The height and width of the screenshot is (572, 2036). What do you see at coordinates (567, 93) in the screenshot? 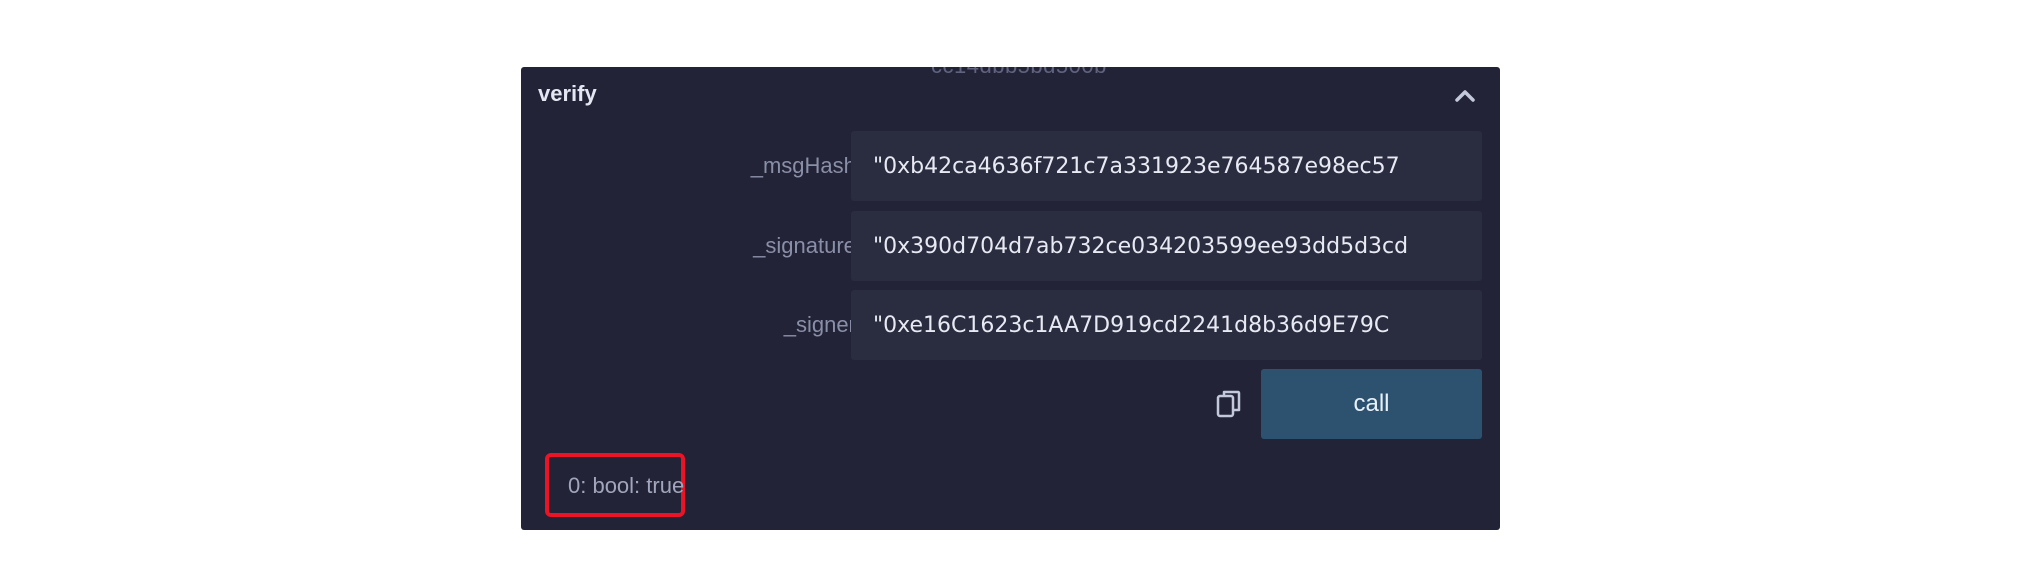
I see `function-name: verify` at bounding box center [567, 93].